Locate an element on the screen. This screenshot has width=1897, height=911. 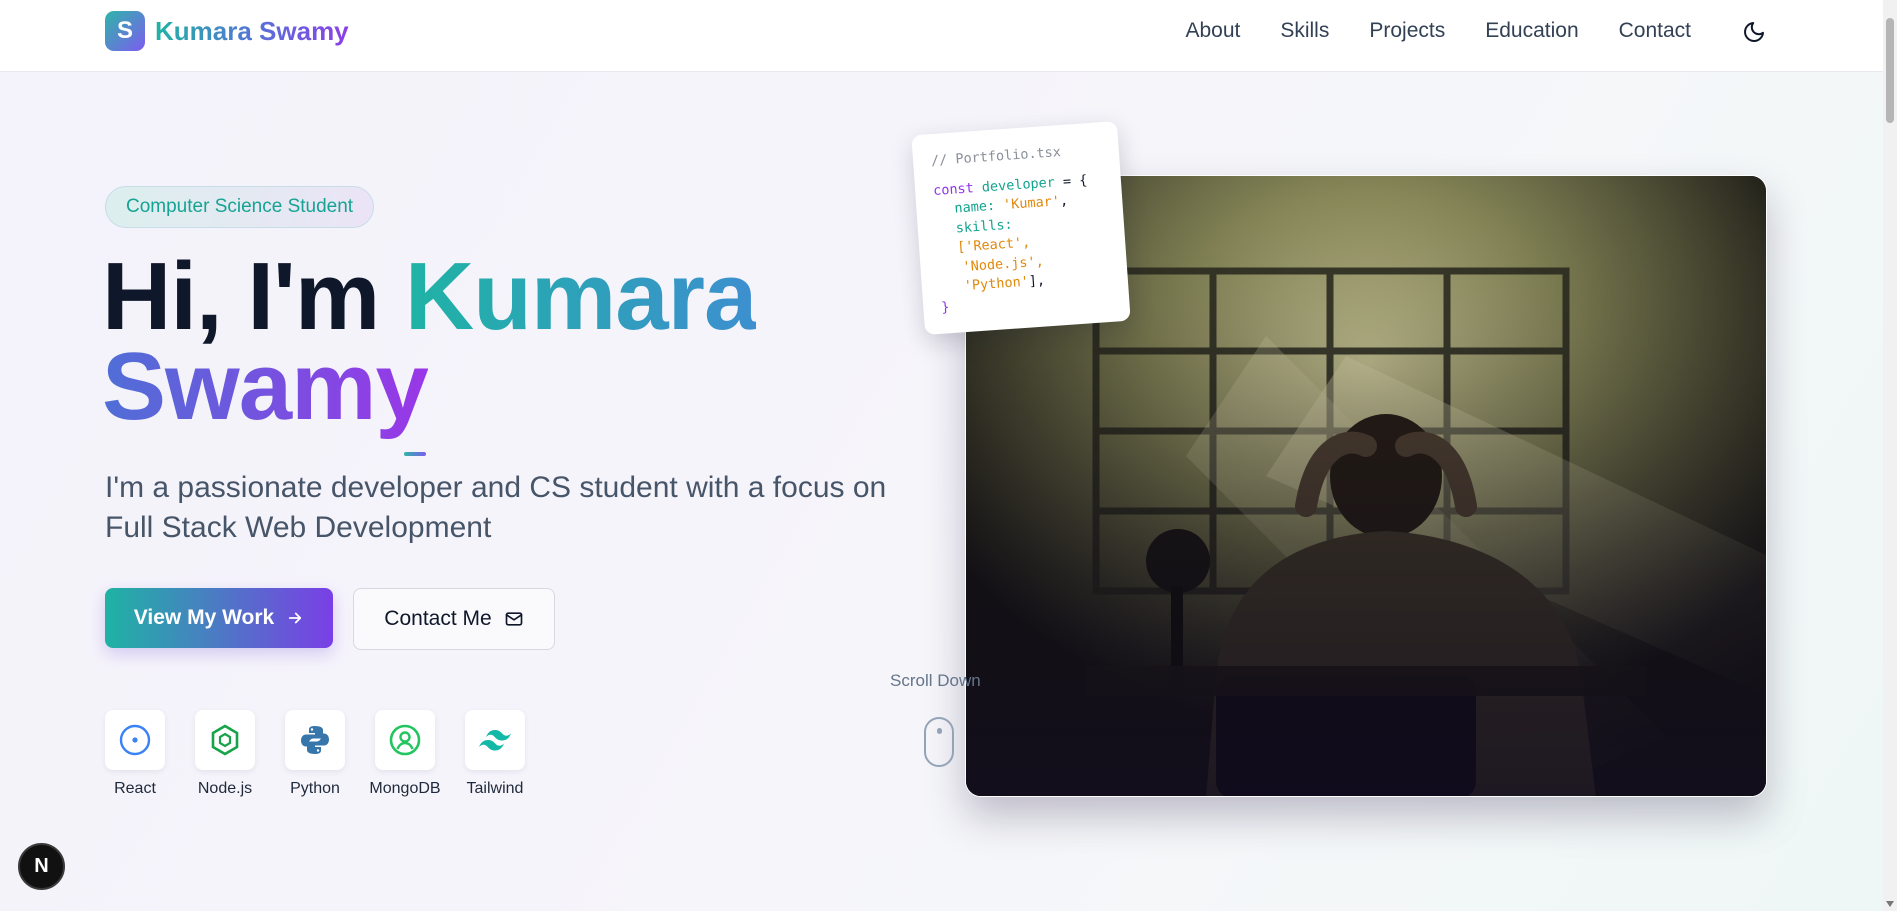
nav-about: About is located at coordinates (1212, 31).